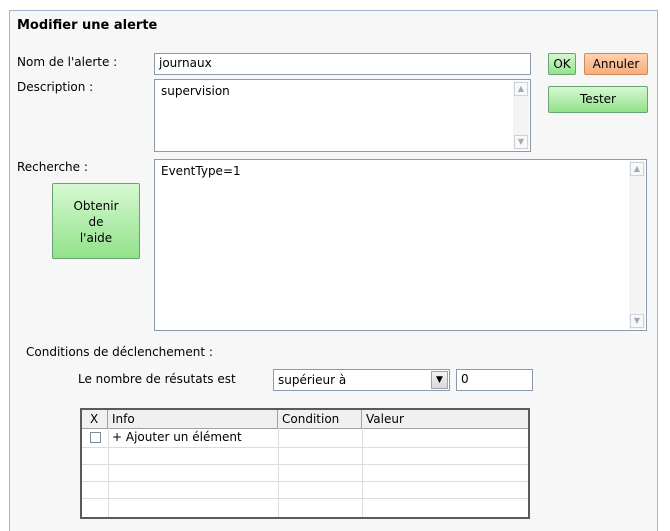 The width and height of the screenshot is (670, 531). What do you see at coordinates (598, 99) in the screenshot?
I see `test-button: Tester` at bounding box center [598, 99].